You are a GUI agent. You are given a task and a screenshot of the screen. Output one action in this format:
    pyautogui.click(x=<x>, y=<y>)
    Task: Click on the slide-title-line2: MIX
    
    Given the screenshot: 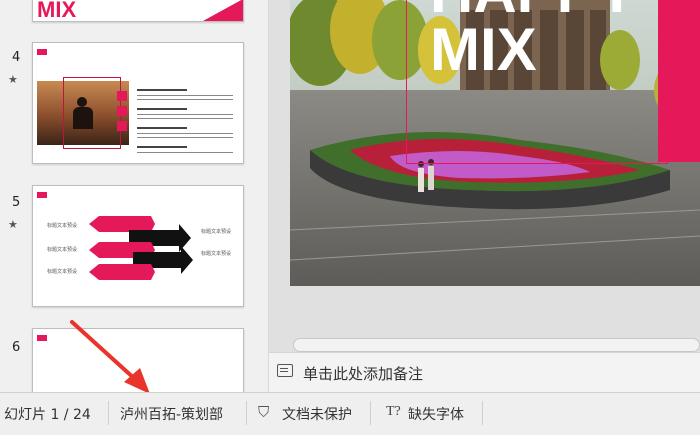 What is the action you would take?
    pyautogui.click(x=483, y=49)
    